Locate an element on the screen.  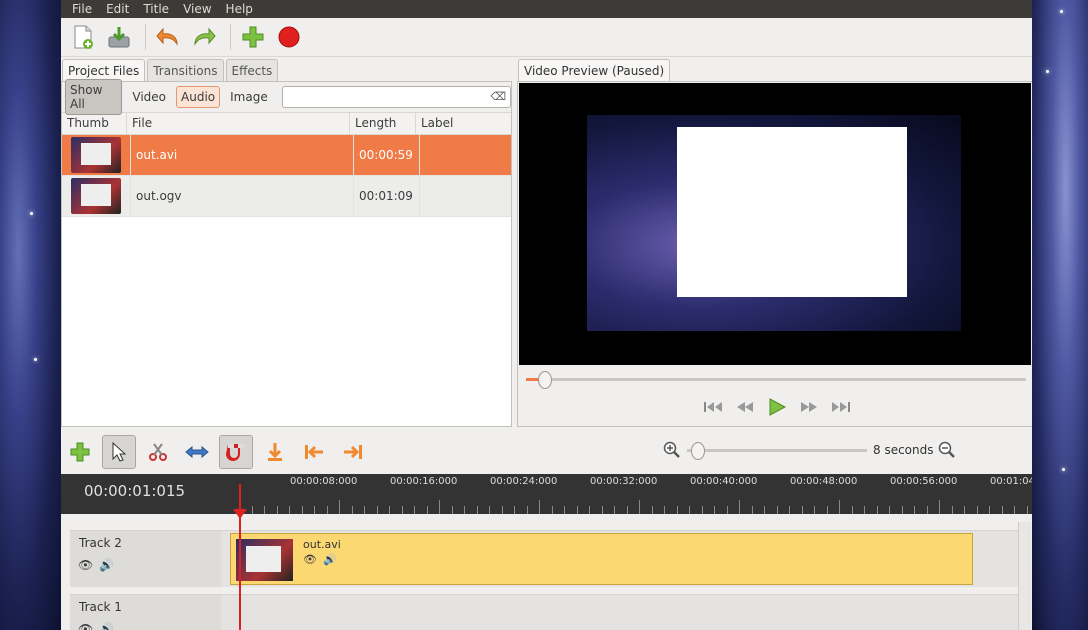
save-icon is located at coordinates (119, 37).